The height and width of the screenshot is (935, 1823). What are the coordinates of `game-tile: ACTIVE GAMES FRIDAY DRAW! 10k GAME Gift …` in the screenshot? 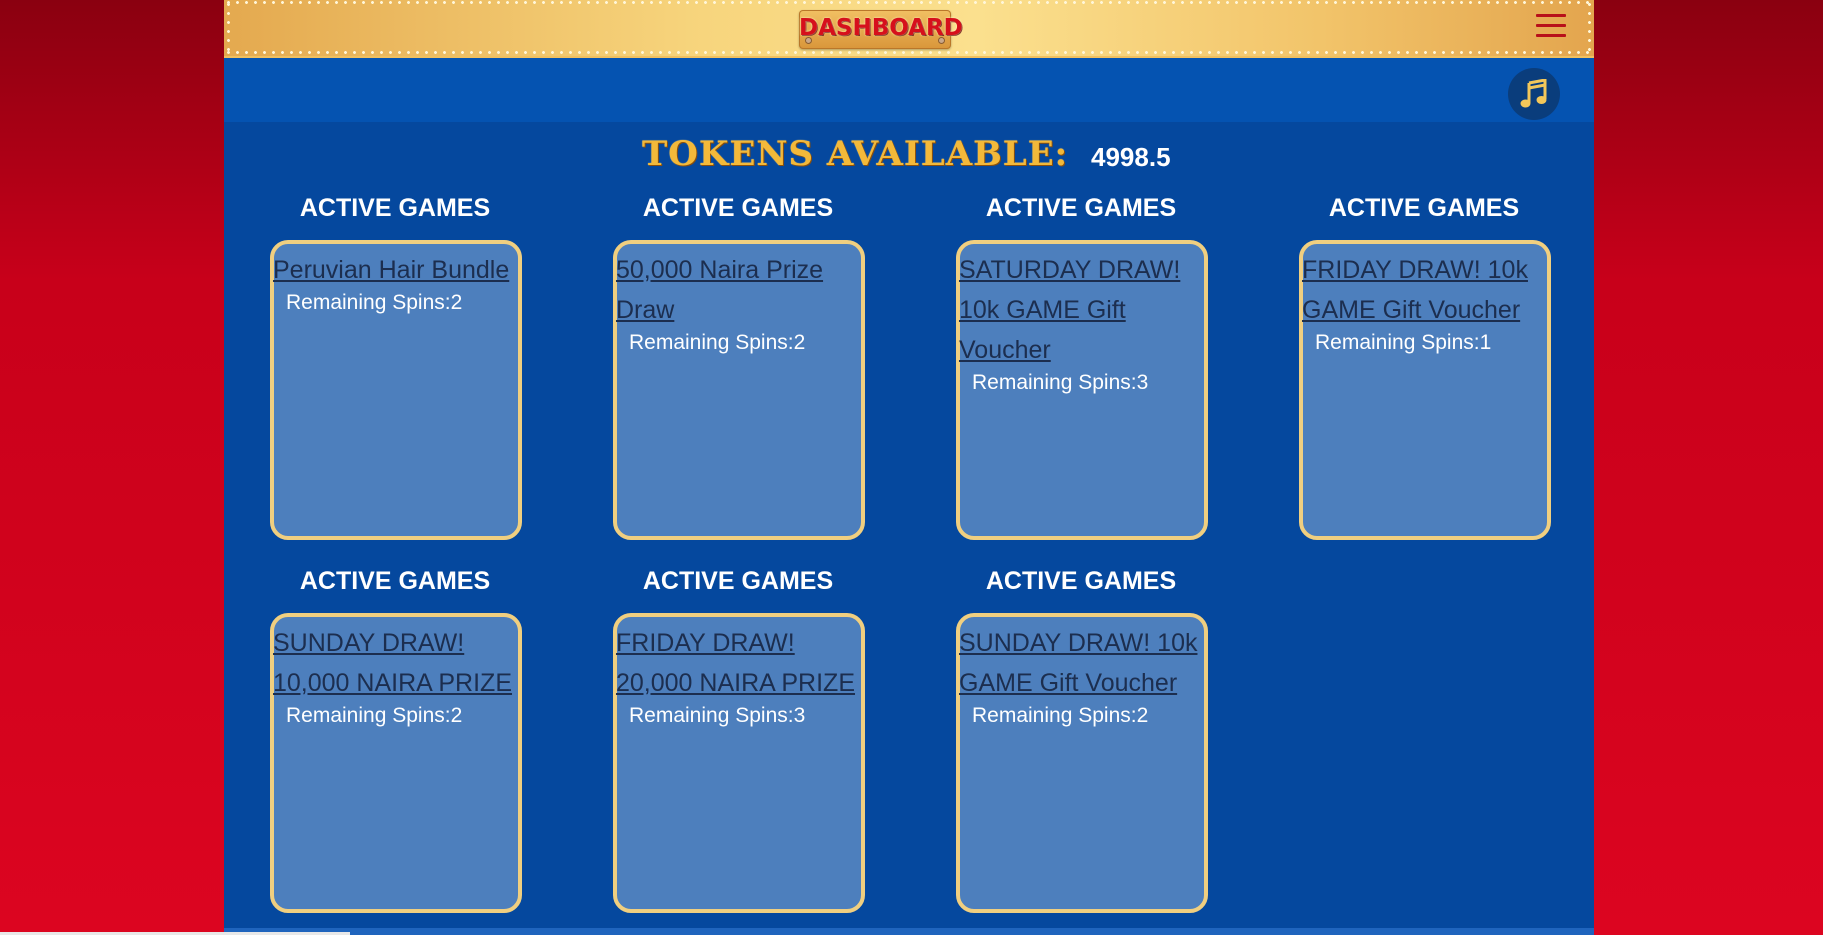 It's located at (1425, 365).